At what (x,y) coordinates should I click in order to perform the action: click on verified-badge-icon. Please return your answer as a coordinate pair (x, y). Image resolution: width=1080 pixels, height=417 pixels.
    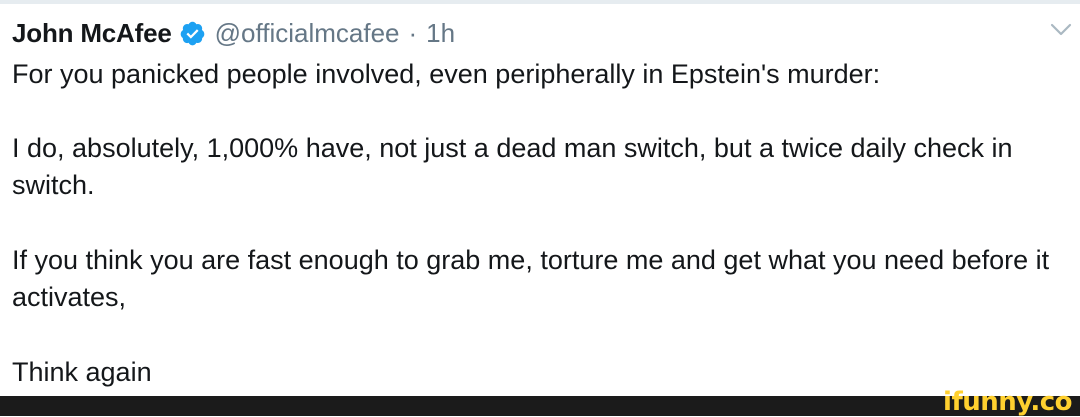
    Looking at the image, I should click on (192, 33).